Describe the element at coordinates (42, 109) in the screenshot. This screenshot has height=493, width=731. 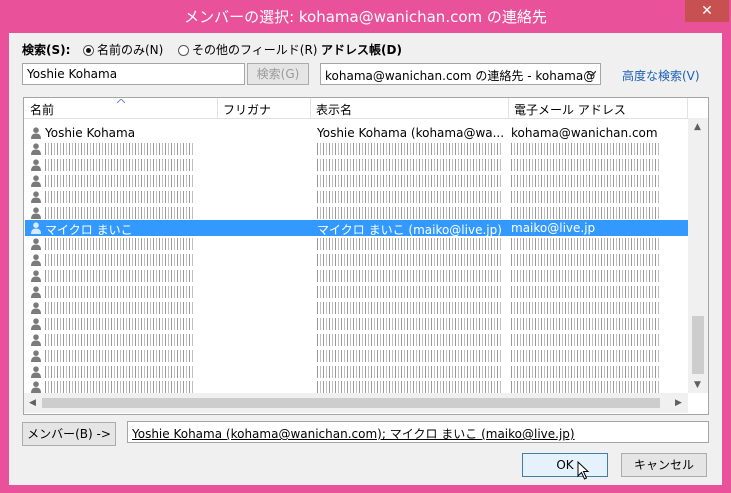
I see `column-header-name: 名前` at that location.